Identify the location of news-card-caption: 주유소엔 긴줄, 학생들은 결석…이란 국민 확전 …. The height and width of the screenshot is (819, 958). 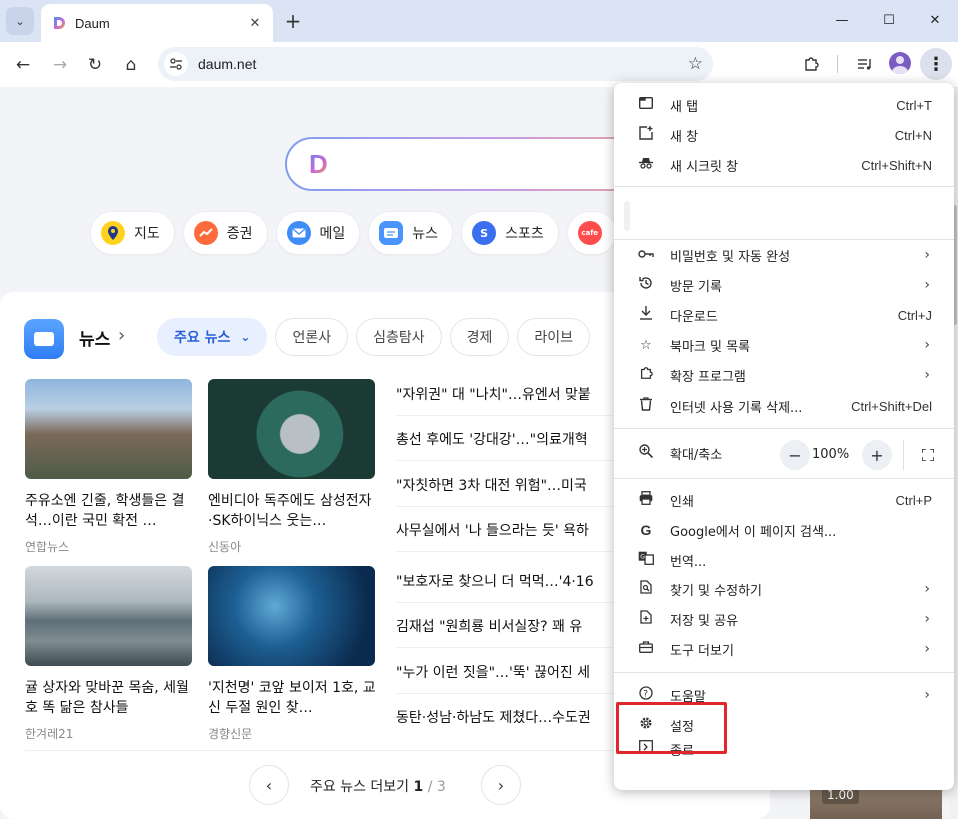
(109, 511).